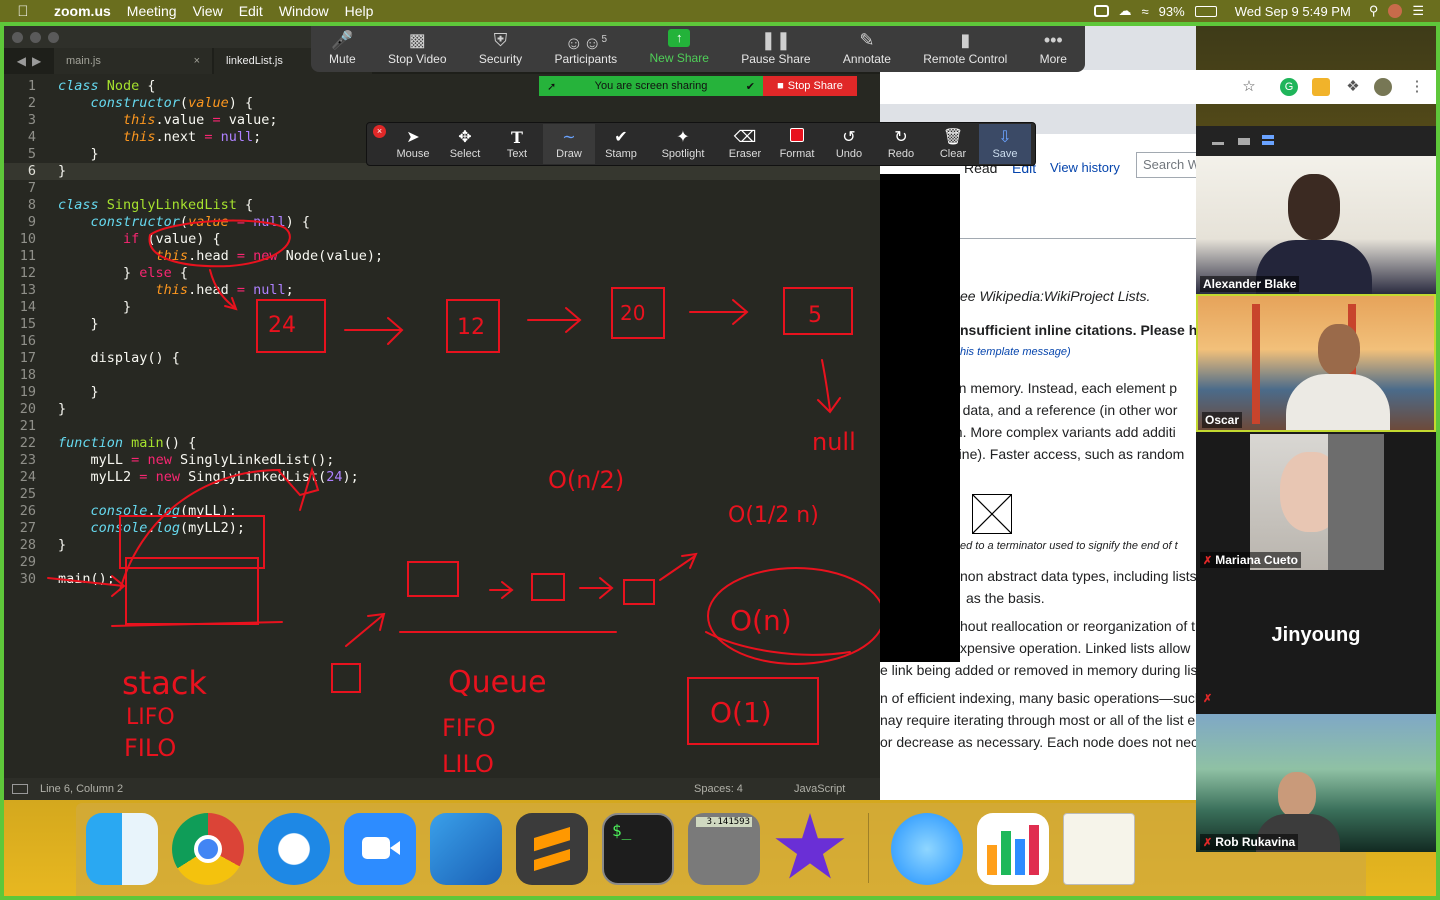 Image resolution: width=1440 pixels, height=900 pixels. Describe the element at coordinates (901, 144) in the screenshot. I see `tool-redo: ↻ Redo` at that location.